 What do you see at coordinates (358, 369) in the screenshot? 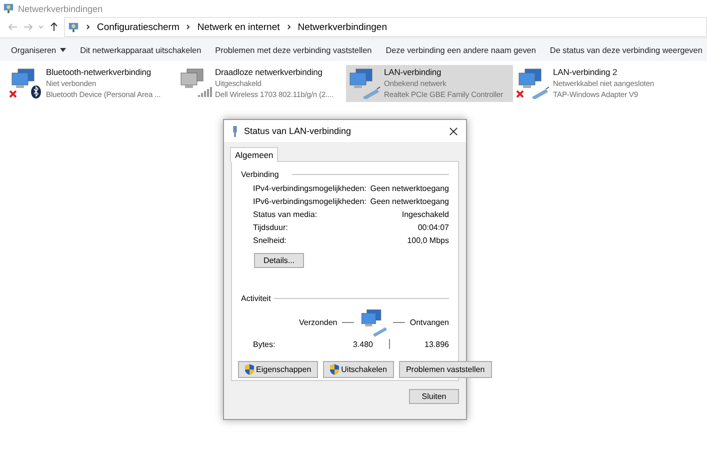
I see `dialog-button: Uitschakelen` at bounding box center [358, 369].